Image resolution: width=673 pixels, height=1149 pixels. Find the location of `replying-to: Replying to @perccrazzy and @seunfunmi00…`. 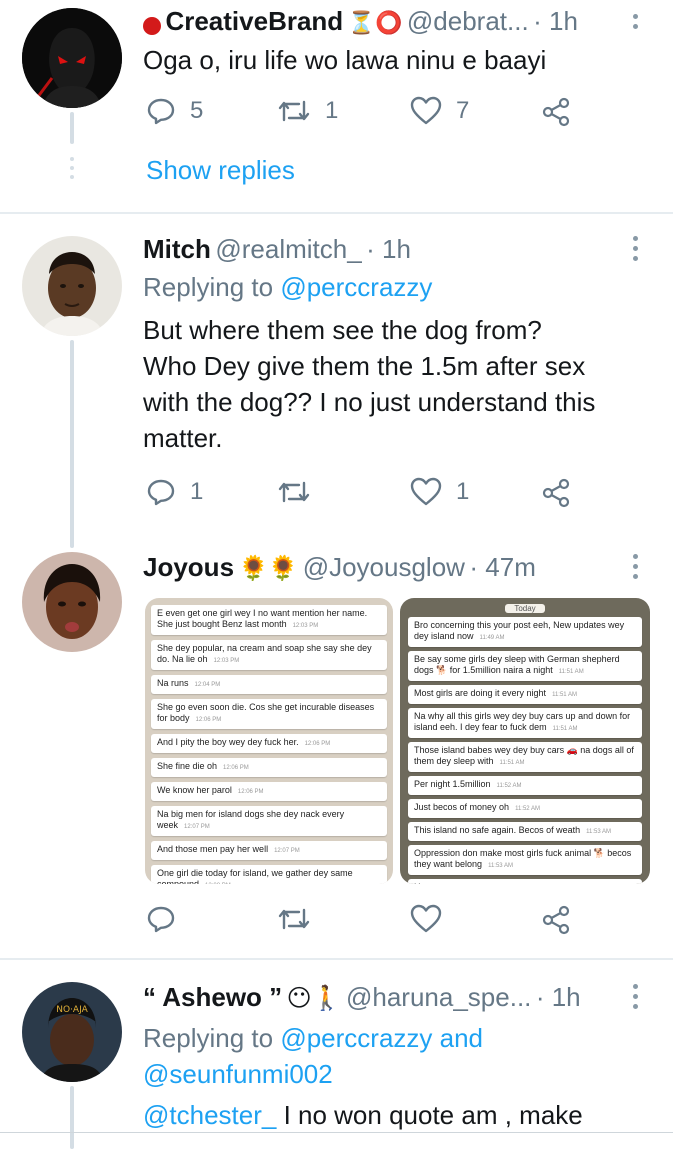

replying-to: Replying to @perccrazzy and @seunfunmi00… is located at coordinates (313, 1056).